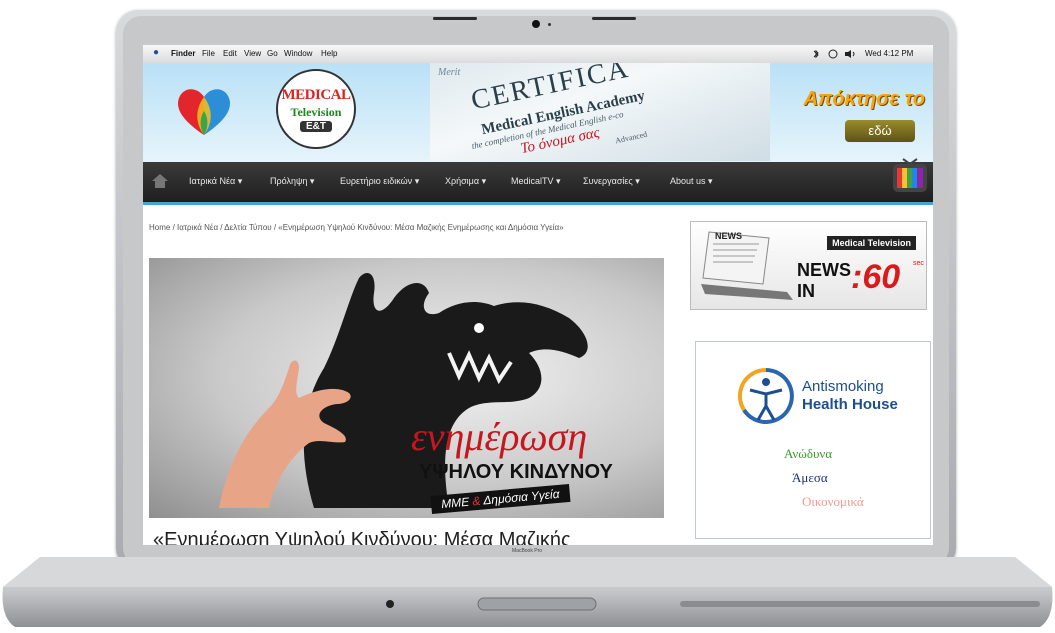  What do you see at coordinates (871, 243) in the screenshot?
I see `news-brand-label: Medical Television` at bounding box center [871, 243].